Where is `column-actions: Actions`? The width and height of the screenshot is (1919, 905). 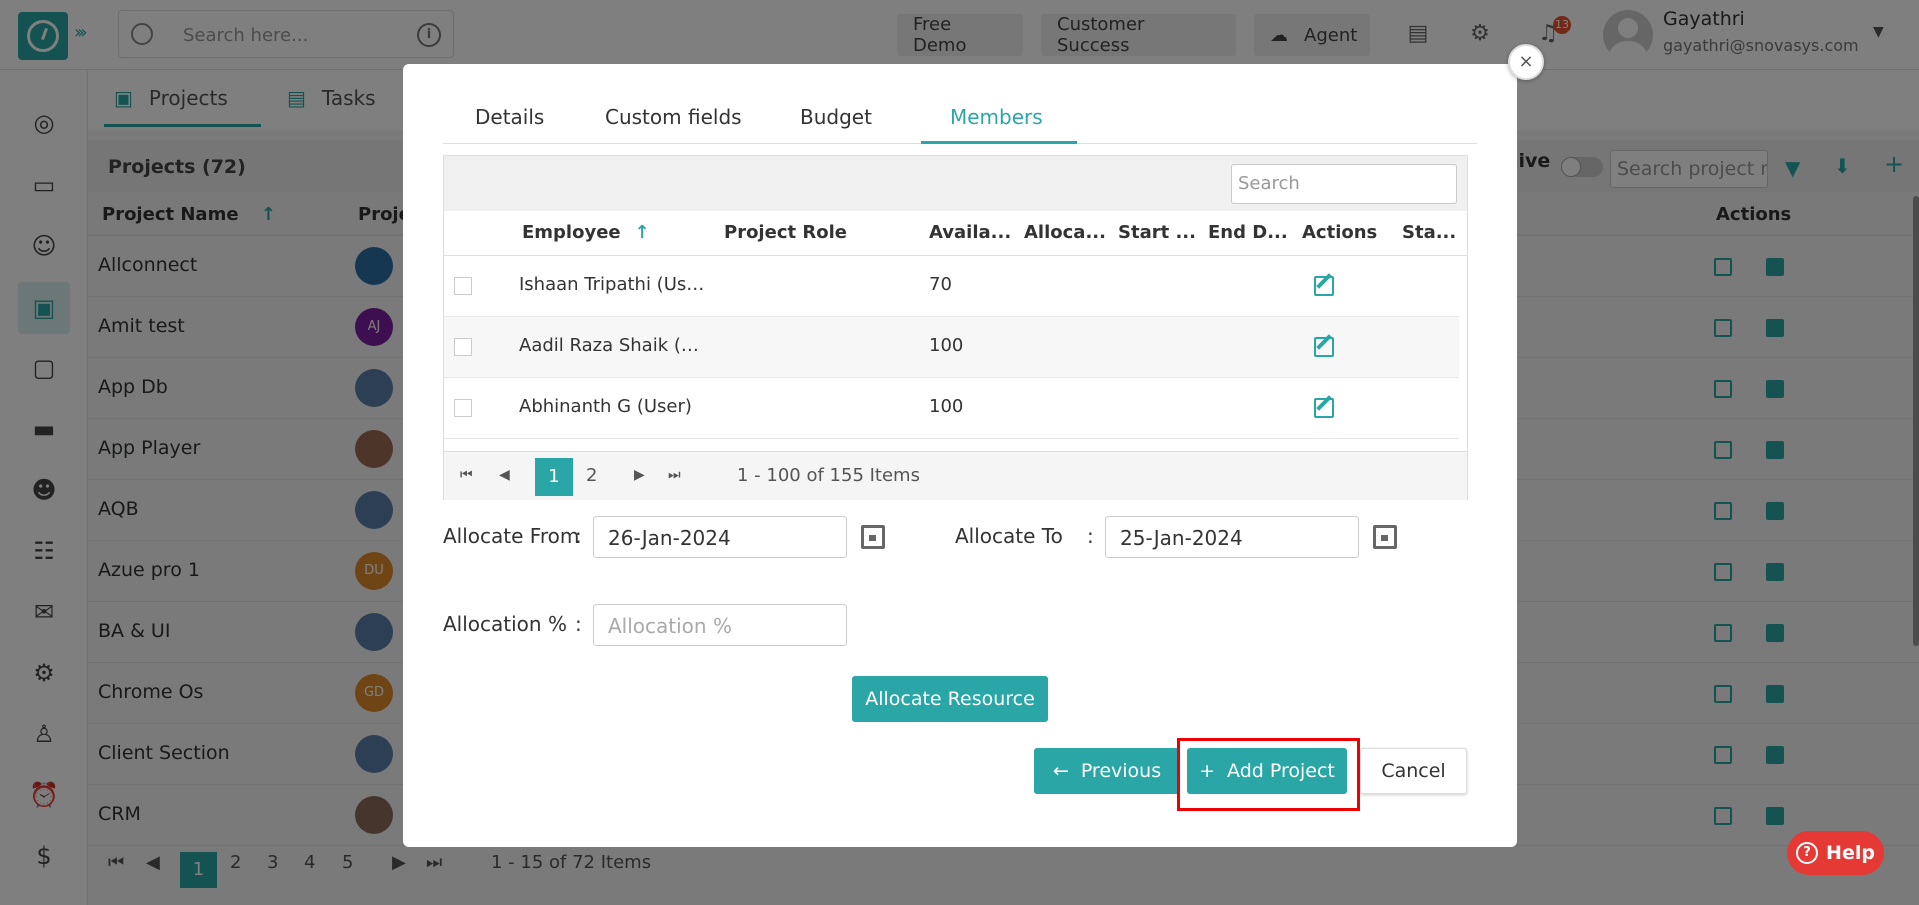
column-actions: Actions is located at coordinates (1340, 232).